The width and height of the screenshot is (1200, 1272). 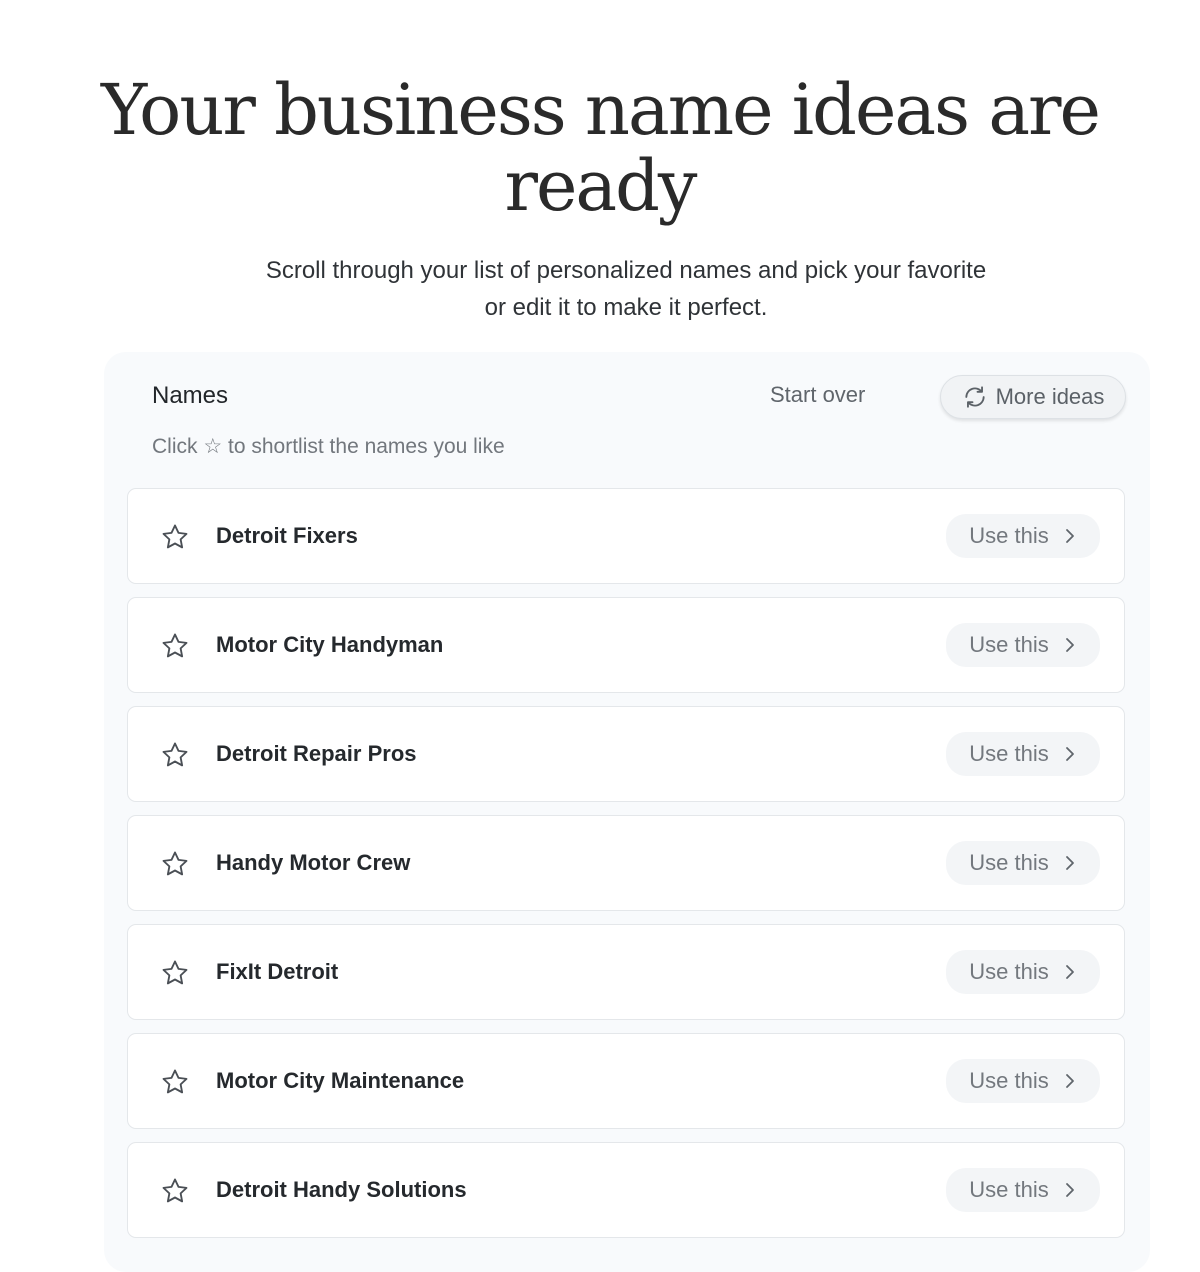 I want to click on more-ideas-button: More ideas, so click(x=1033, y=397).